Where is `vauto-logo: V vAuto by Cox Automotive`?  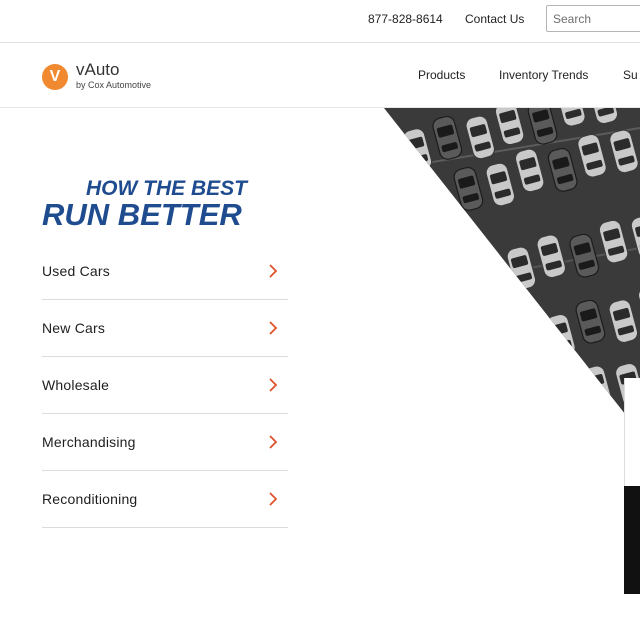
vauto-logo: V vAuto by Cox Automotive is located at coordinates (107, 77).